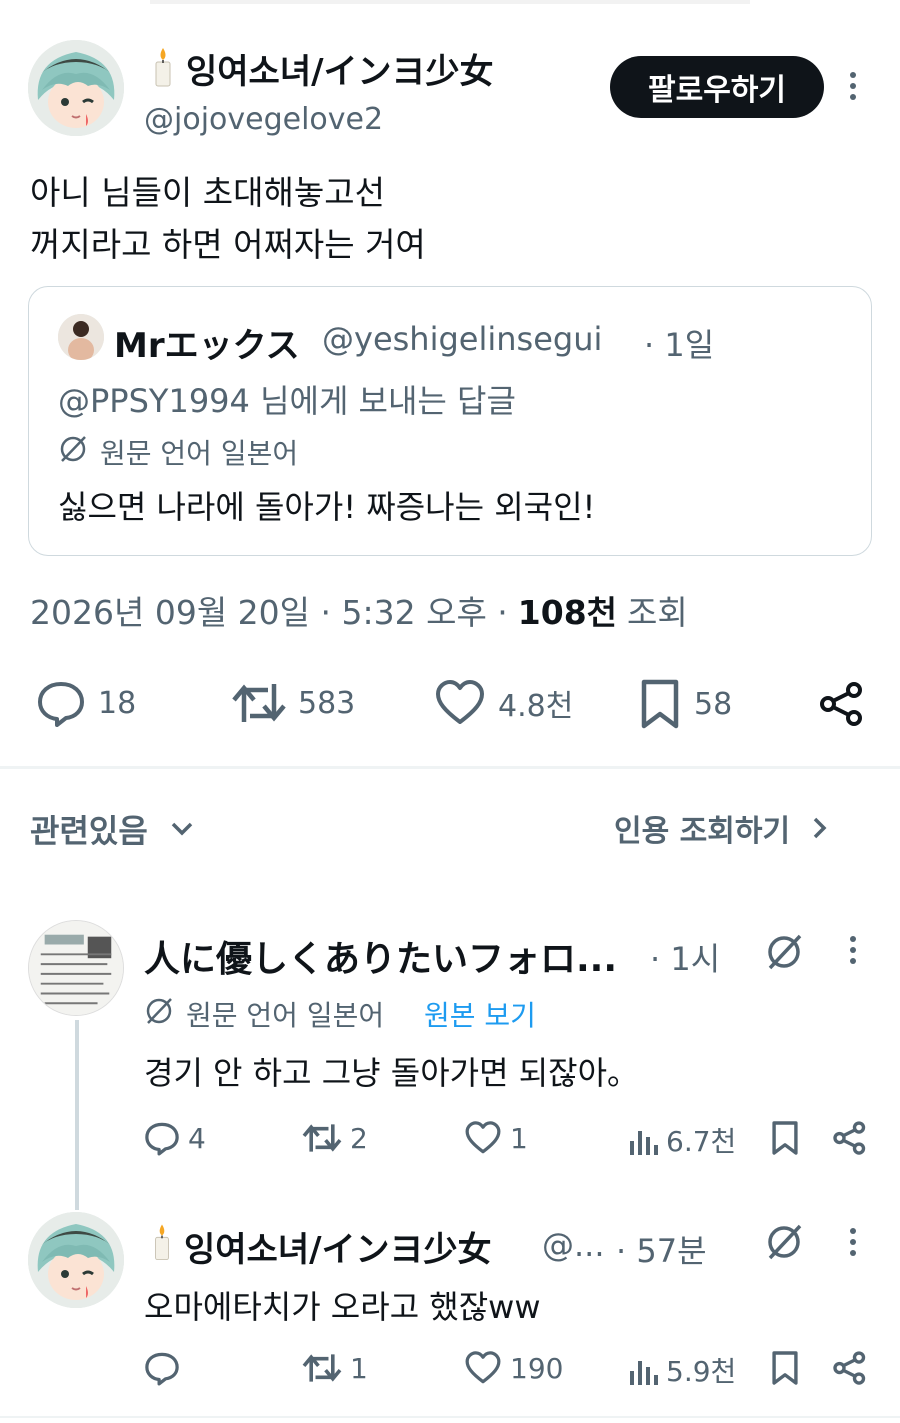 Image resolution: width=900 pixels, height=1423 pixels. I want to click on display-name: 잉여소녀/インヨ少女, so click(340, 68).